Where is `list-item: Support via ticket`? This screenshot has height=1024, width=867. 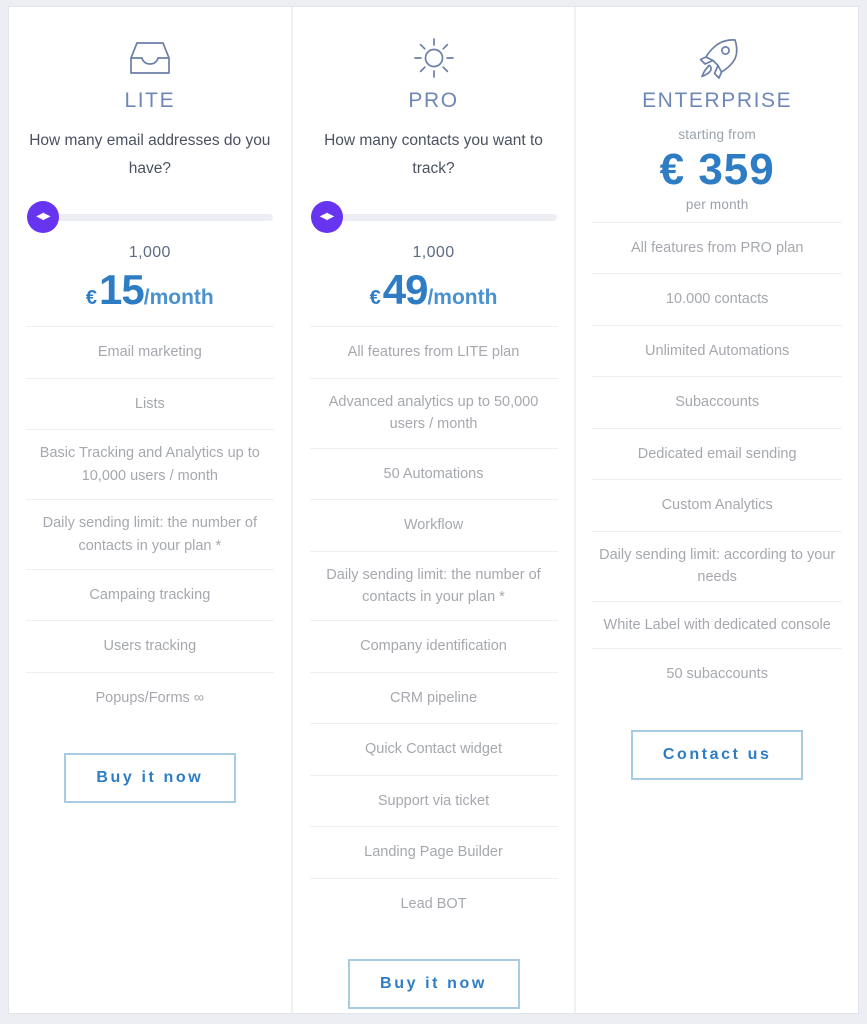 list-item: Support via ticket is located at coordinates (433, 800).